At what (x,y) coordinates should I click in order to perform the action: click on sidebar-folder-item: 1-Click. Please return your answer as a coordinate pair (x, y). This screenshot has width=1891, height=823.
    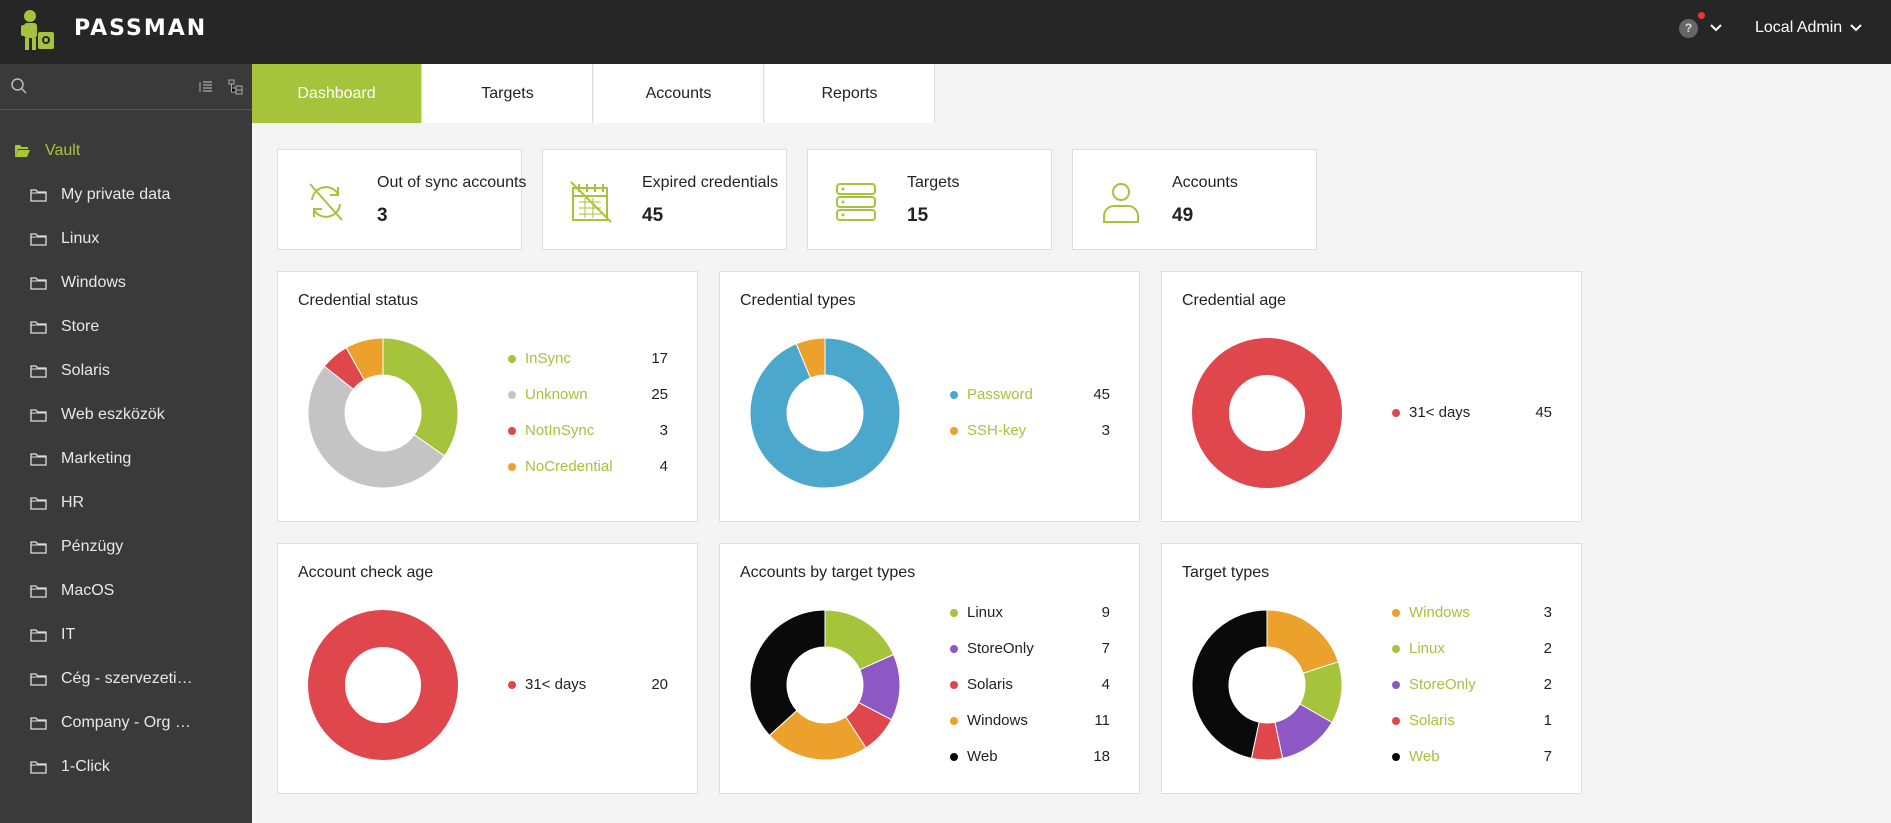
    Looking at the image, I should click on (126, 768).